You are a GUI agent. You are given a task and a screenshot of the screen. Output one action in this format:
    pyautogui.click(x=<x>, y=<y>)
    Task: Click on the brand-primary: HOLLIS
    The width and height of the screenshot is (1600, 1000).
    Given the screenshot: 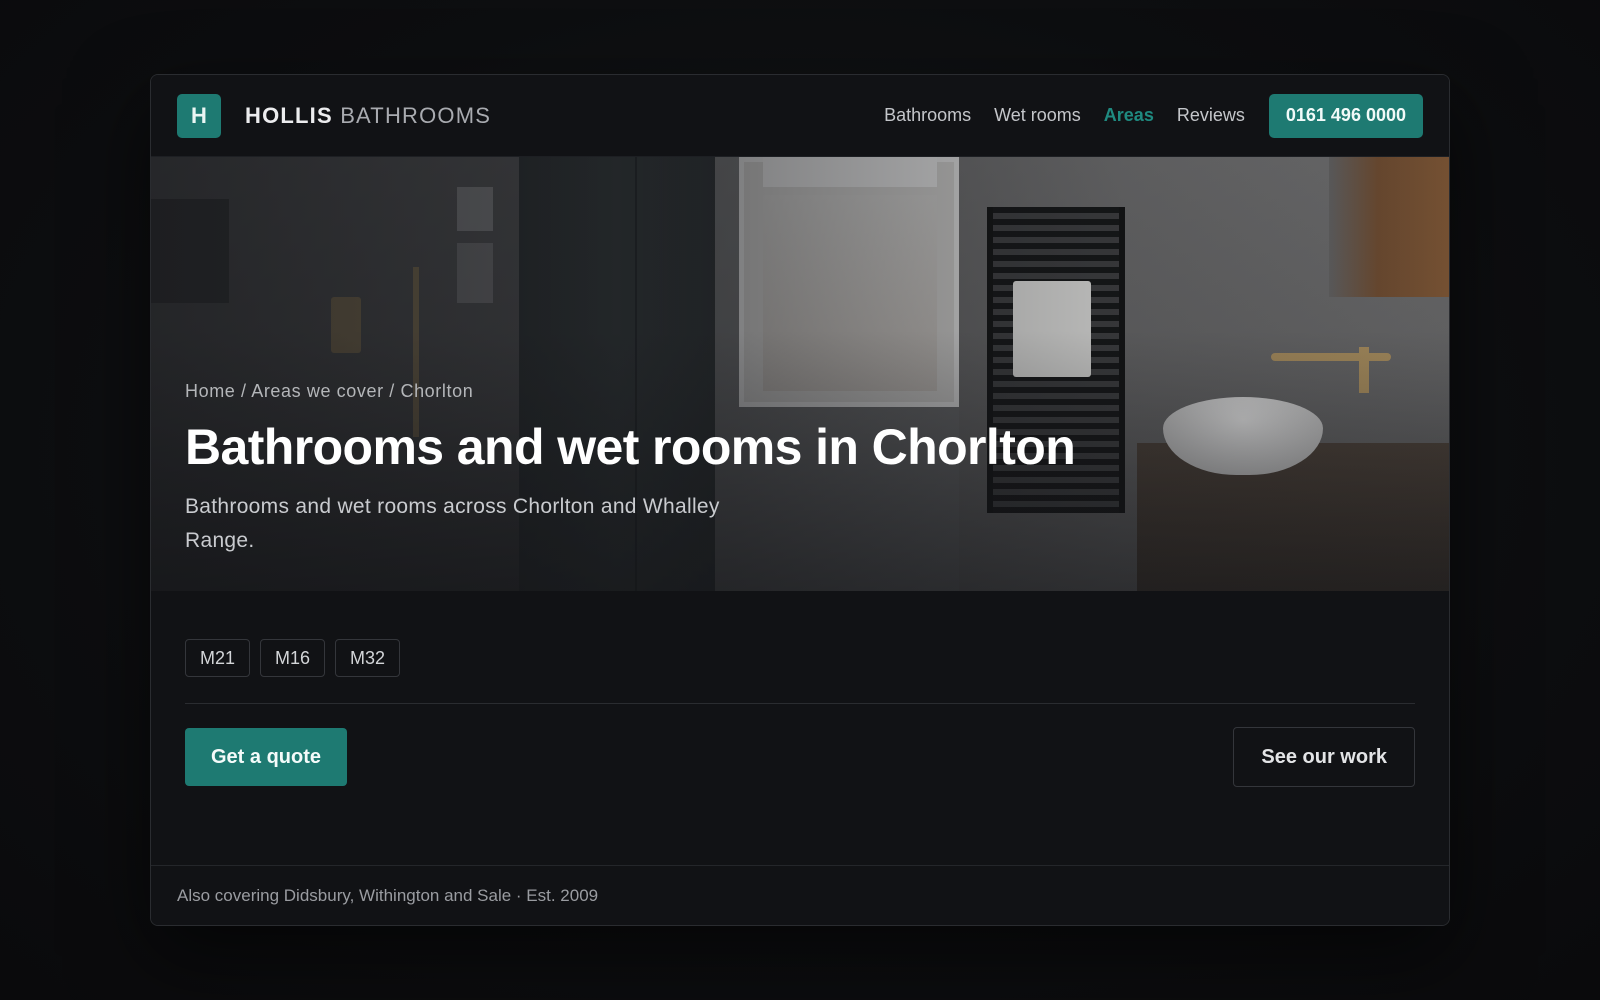 What is the action you would take?
    pyautogui.click(x=289, y=115)
    